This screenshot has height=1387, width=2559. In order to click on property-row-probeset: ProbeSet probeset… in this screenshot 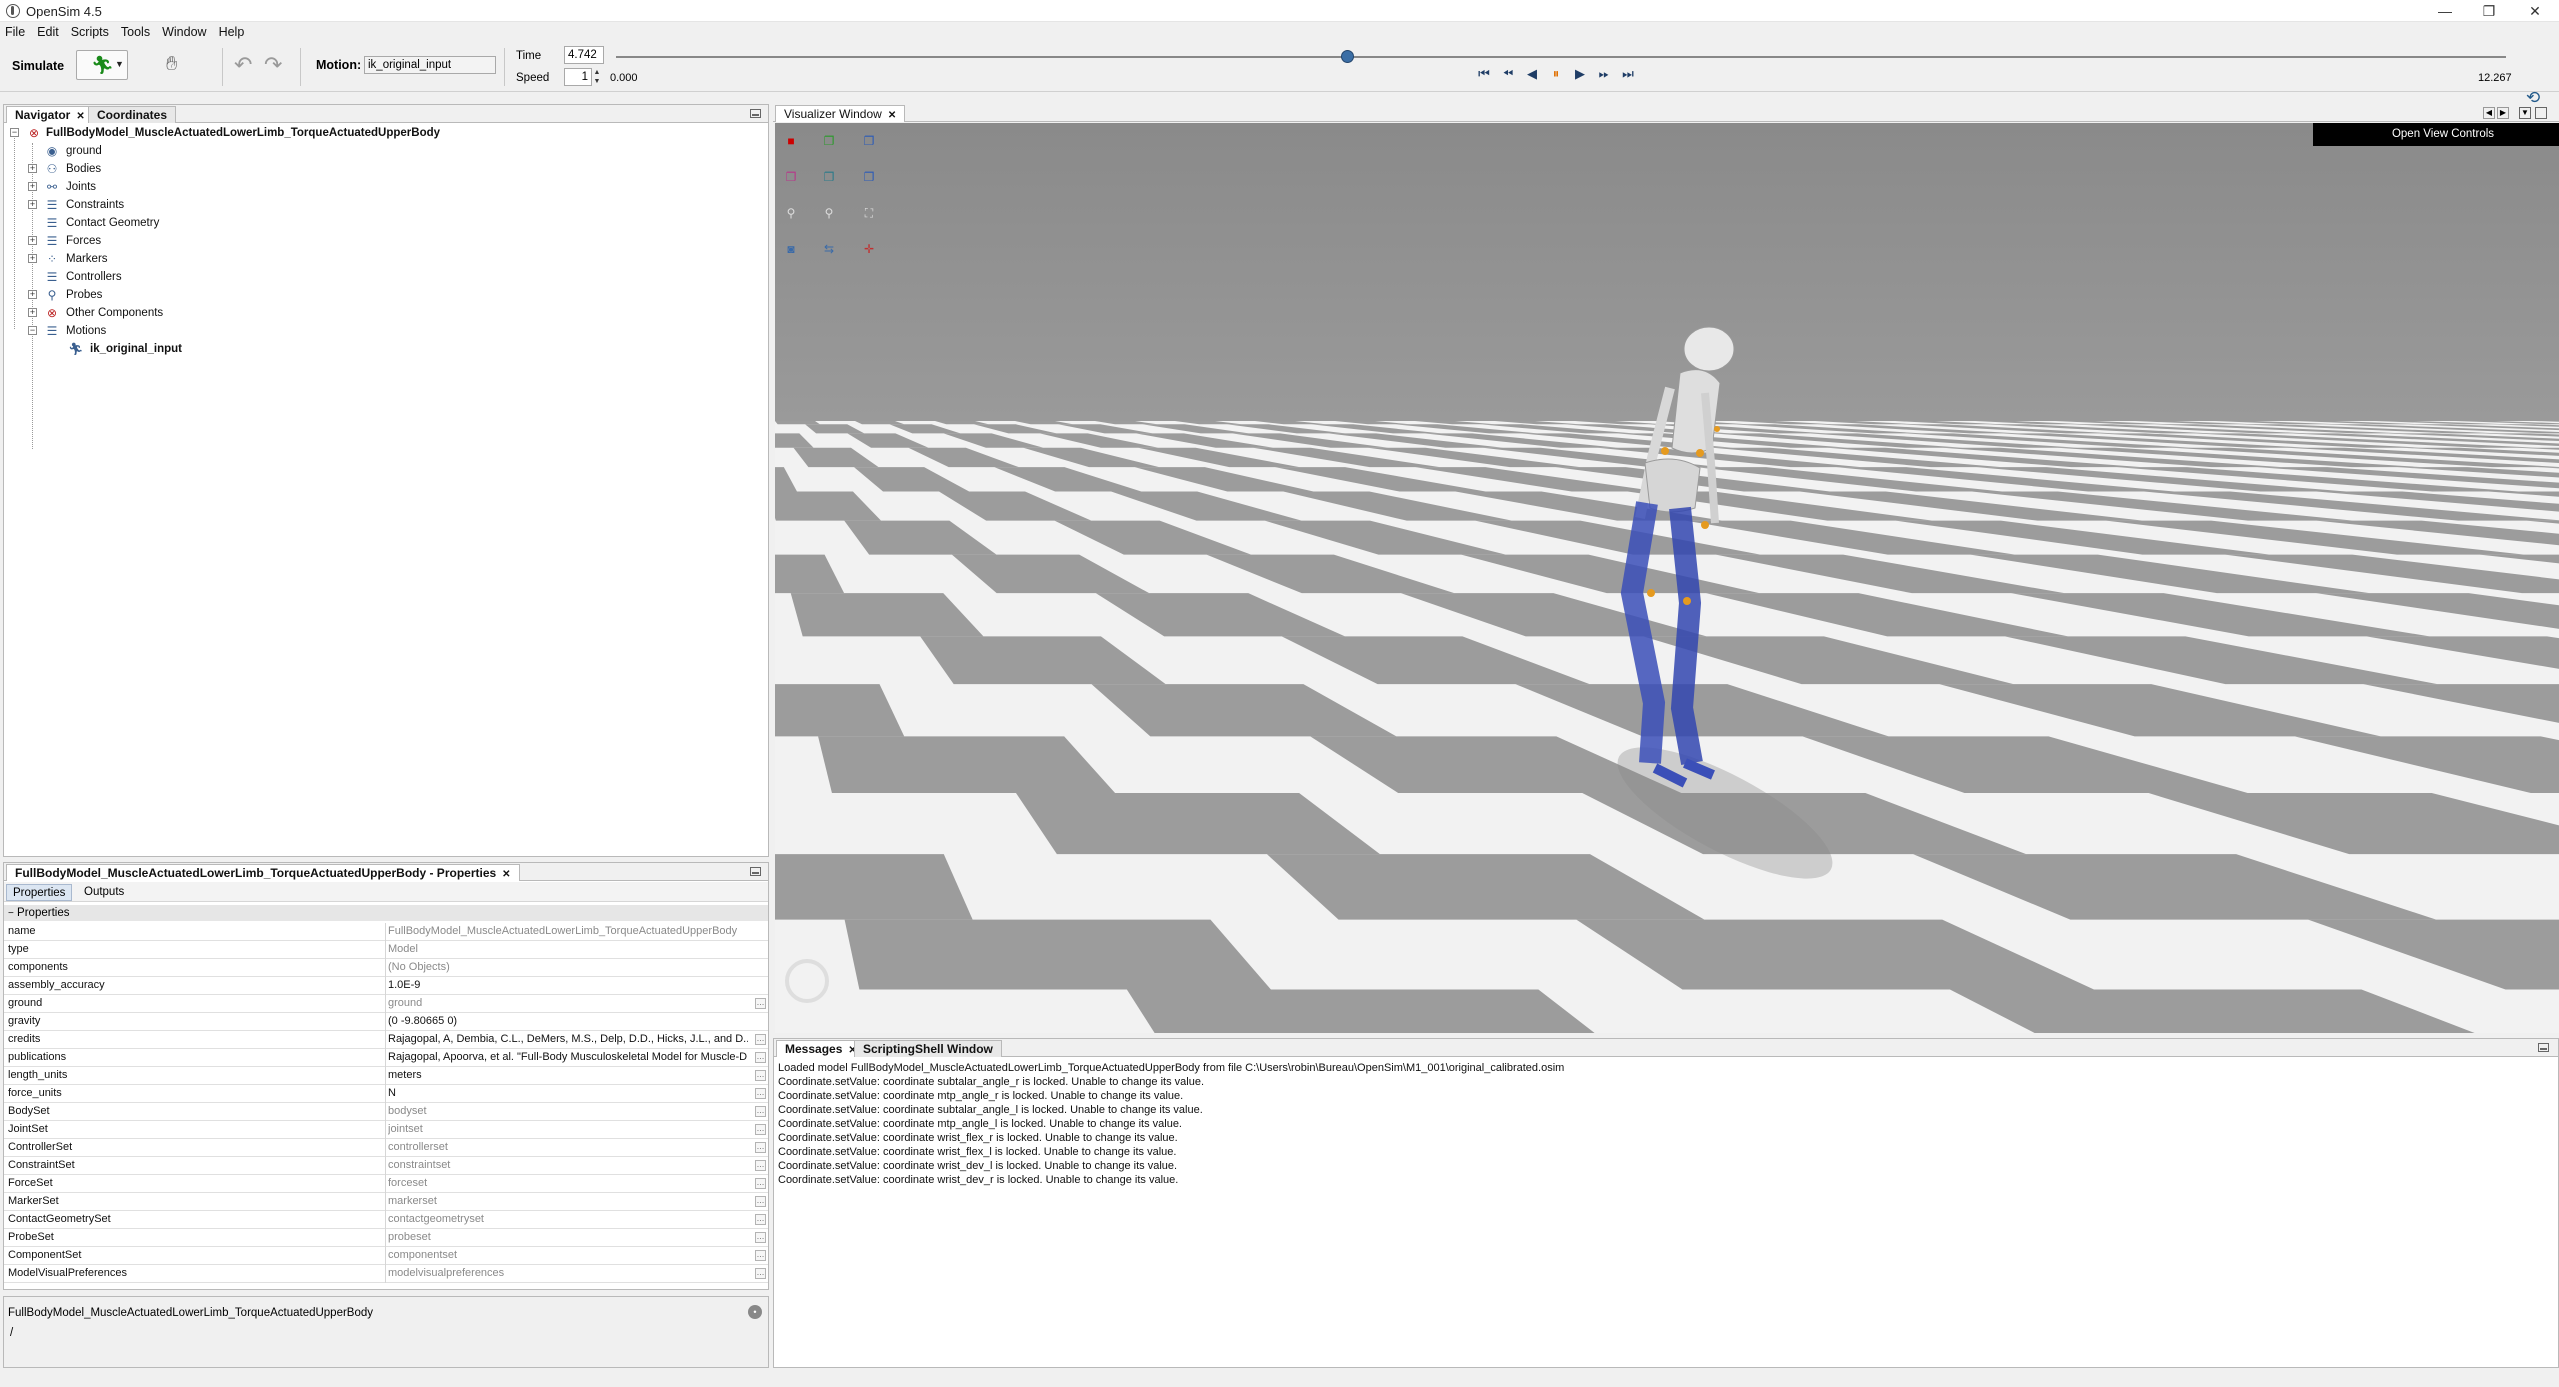, I will do `click(386, 1238)`.